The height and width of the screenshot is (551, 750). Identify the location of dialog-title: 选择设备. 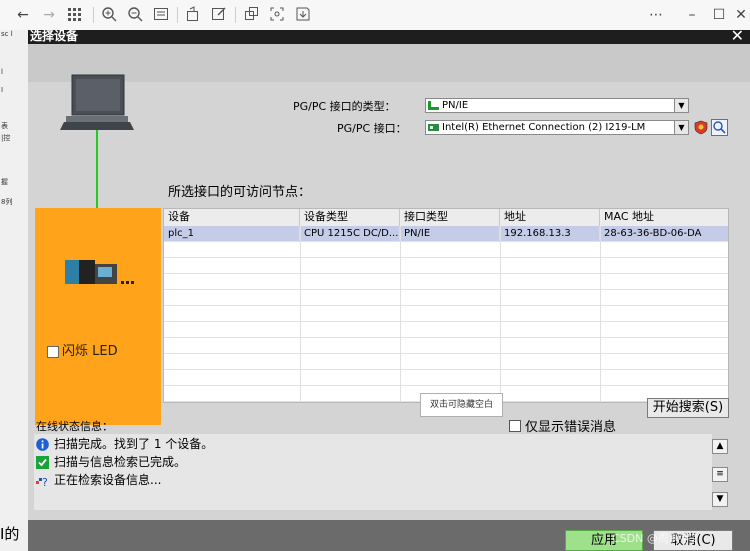
(54, 36).